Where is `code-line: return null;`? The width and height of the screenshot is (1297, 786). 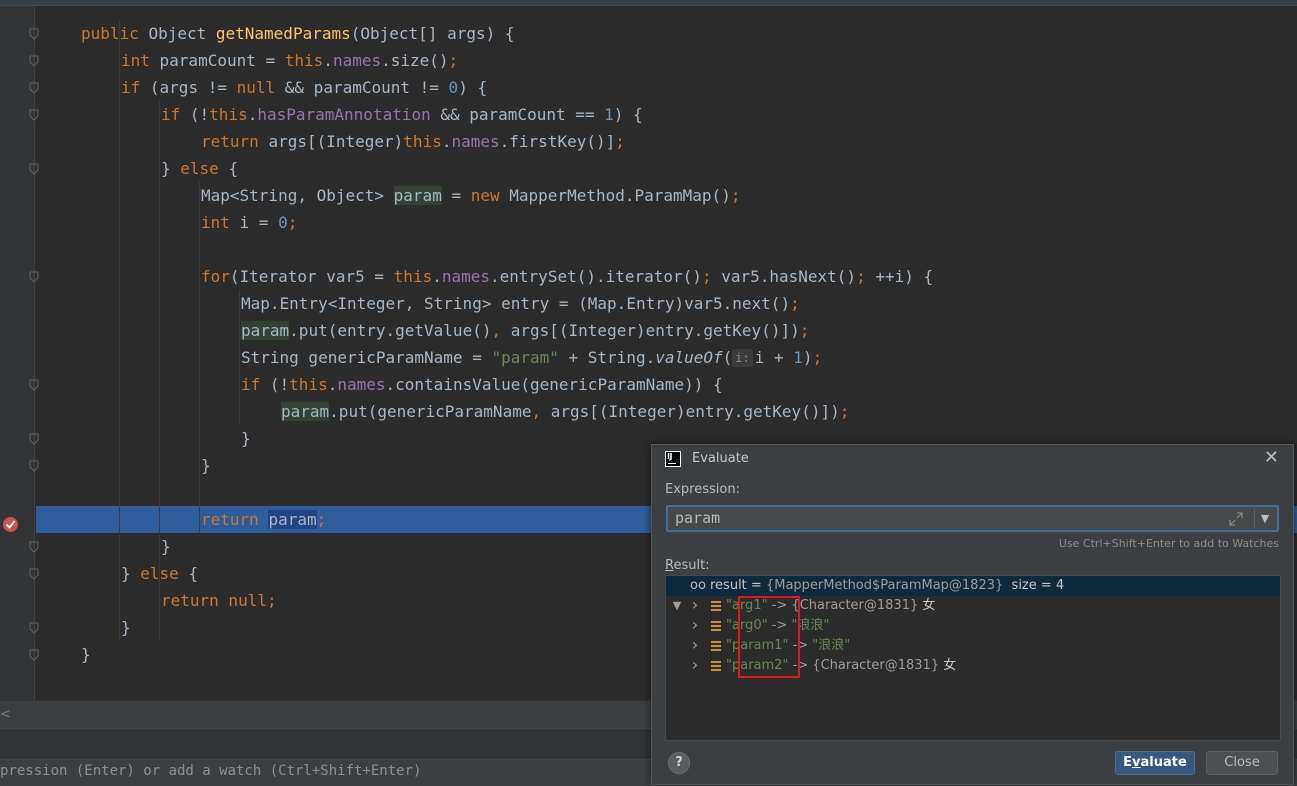 code-line: return null; is located at coordinates (219, 600).